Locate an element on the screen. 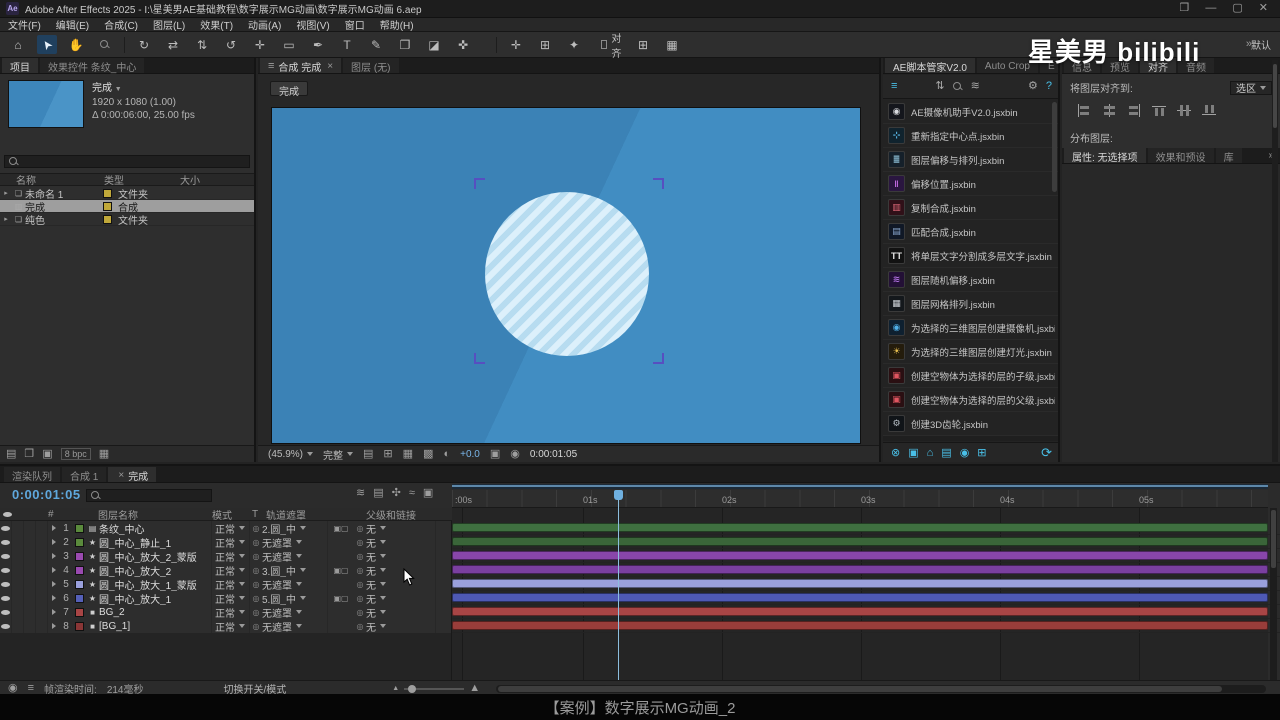 This screenshot has width=1280, height=720. layer-name: [BG_1] is located at coordinates (155, 626).